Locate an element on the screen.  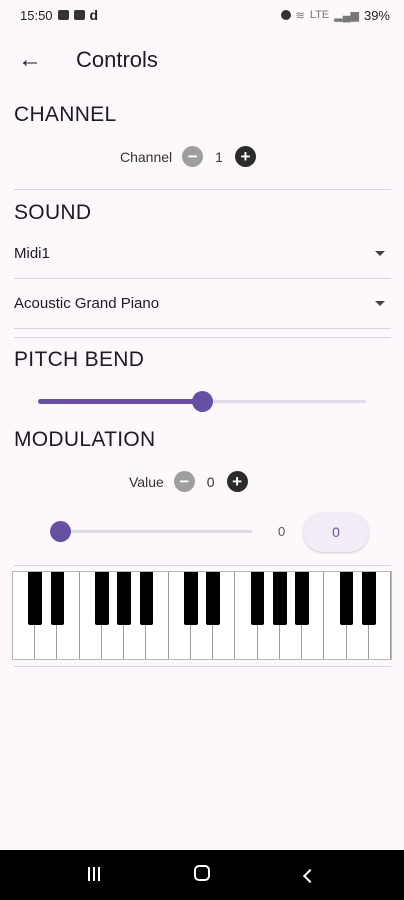
channel-divider is located at coordinates (202, 189).